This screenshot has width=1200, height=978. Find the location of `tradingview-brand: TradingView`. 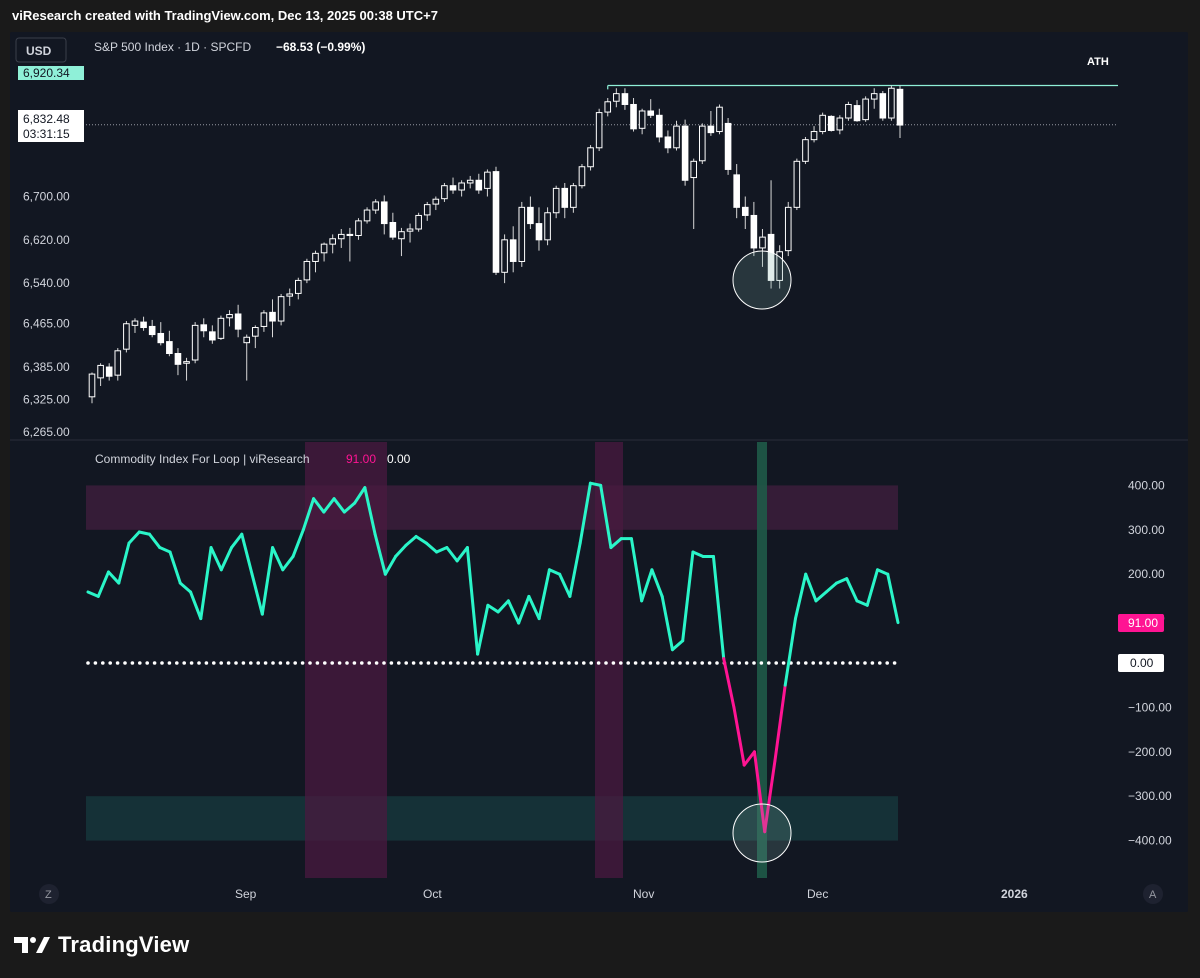

tradingview-brand: TradingView is located at coordinates (101, 945).